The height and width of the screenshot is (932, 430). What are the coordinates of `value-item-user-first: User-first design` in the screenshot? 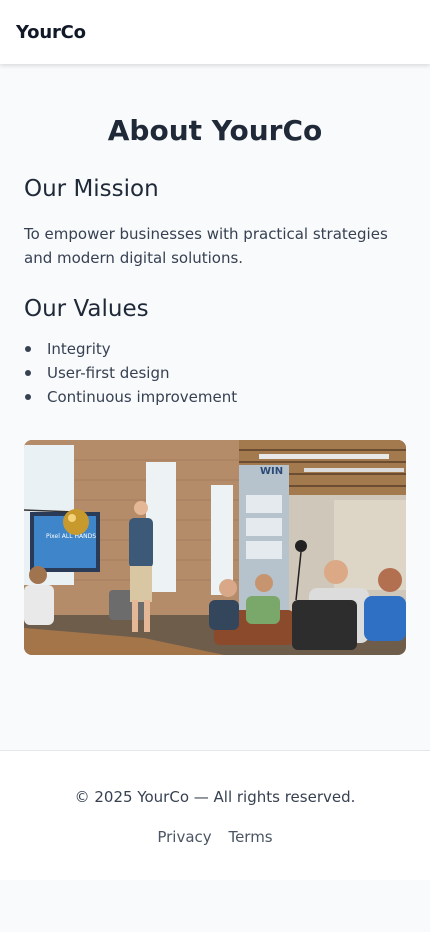 It's located at (130, 373).